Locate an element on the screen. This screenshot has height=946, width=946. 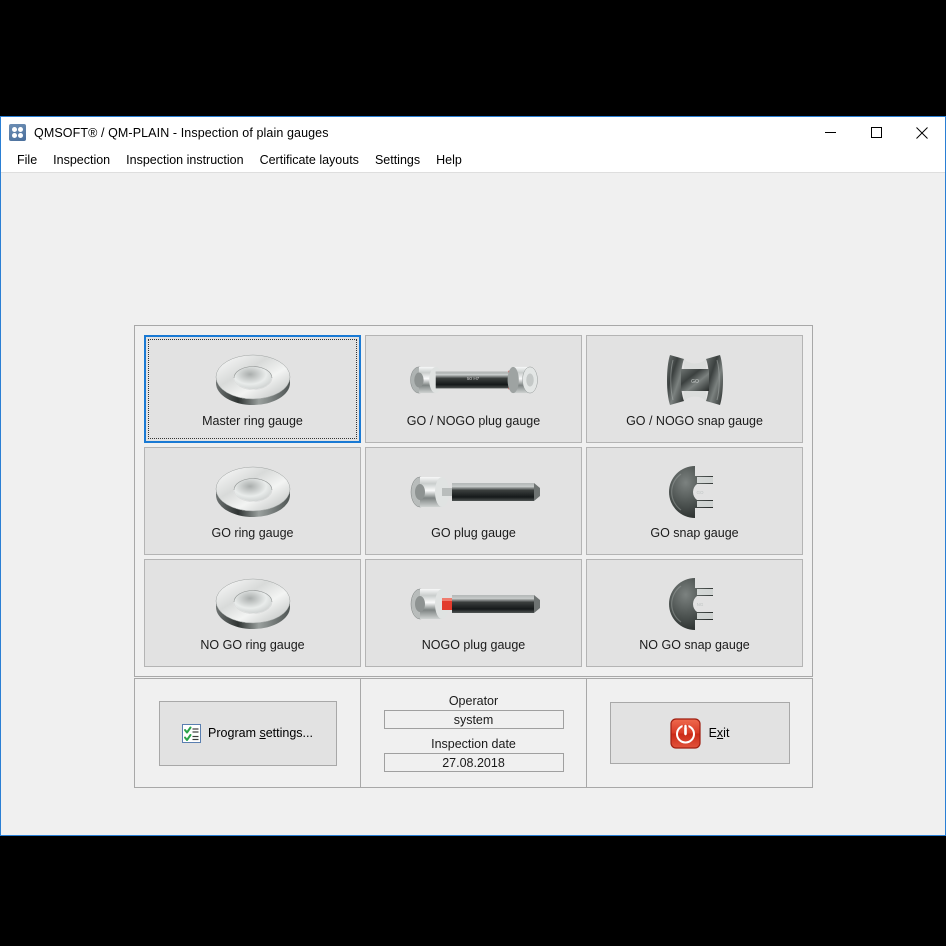
menu-item-help: Help is located at coordinates (449, 160).